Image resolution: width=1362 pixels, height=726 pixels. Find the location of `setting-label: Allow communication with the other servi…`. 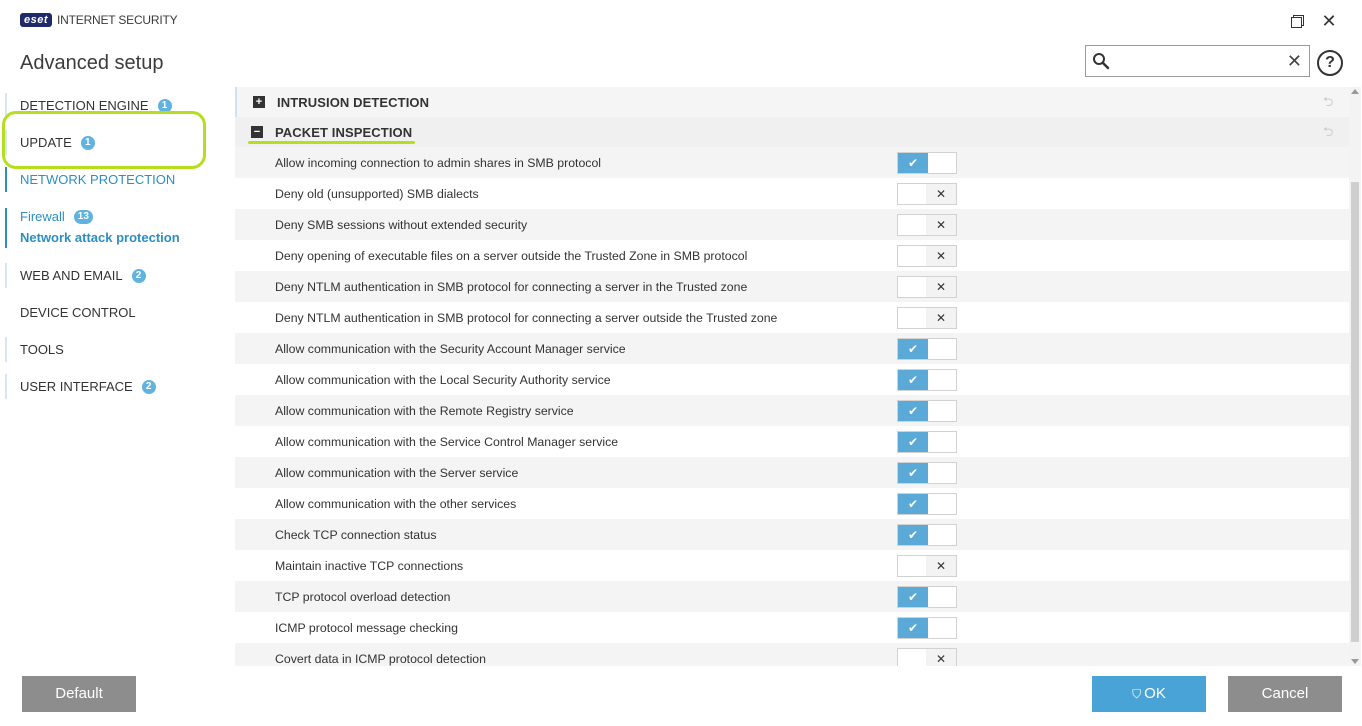

setting-label: Allow communication with the other servi… is located at coordinates (396, 503).